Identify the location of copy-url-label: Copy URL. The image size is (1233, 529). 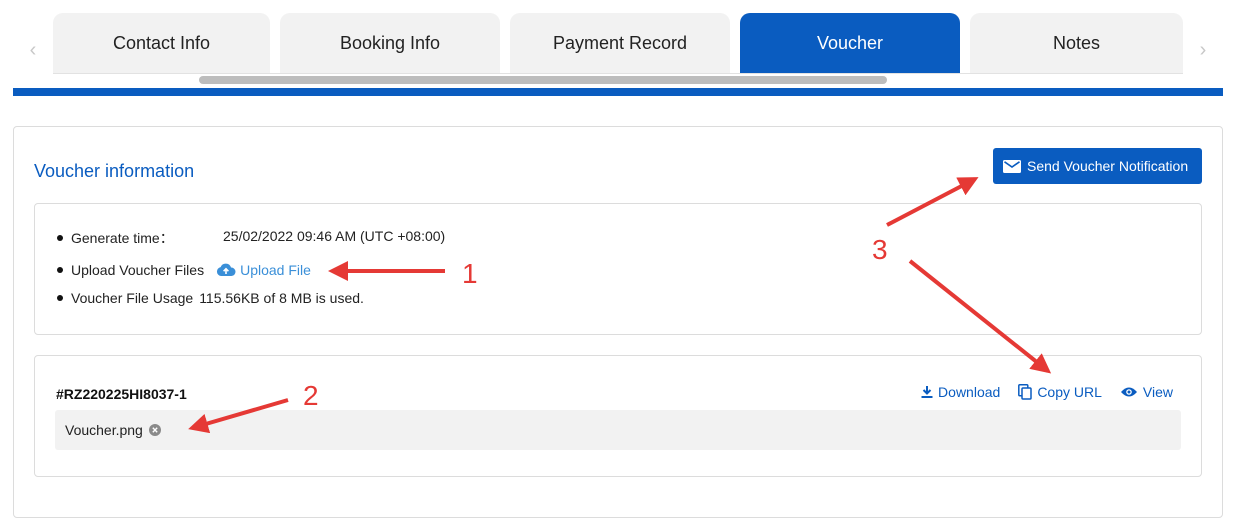
(1069, 392).